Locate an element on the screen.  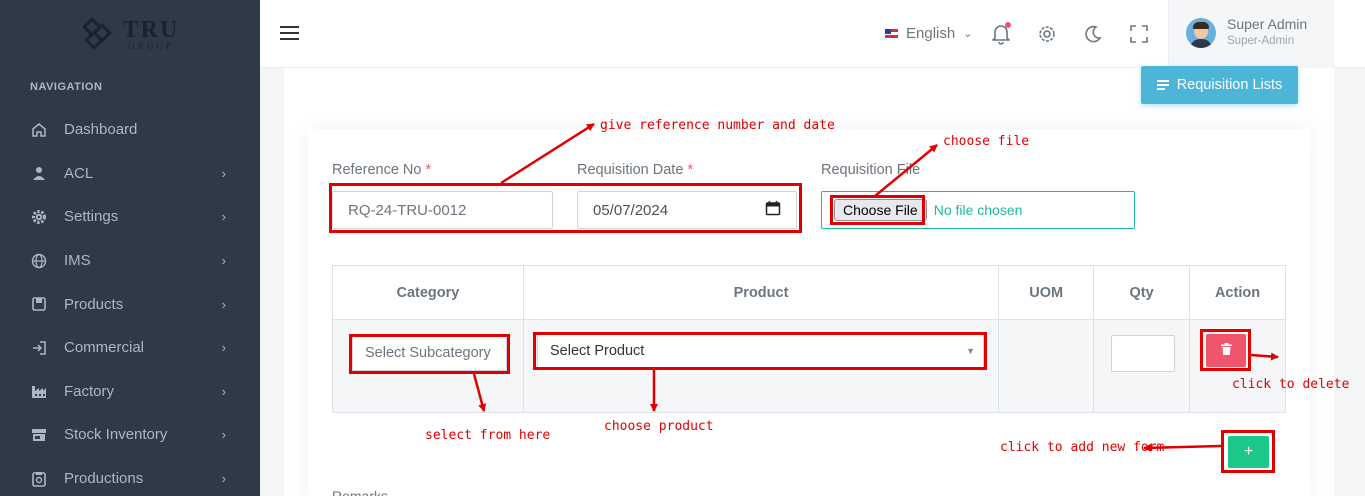
annotation-choose-file: choose file is located at coordinates (986, 141).